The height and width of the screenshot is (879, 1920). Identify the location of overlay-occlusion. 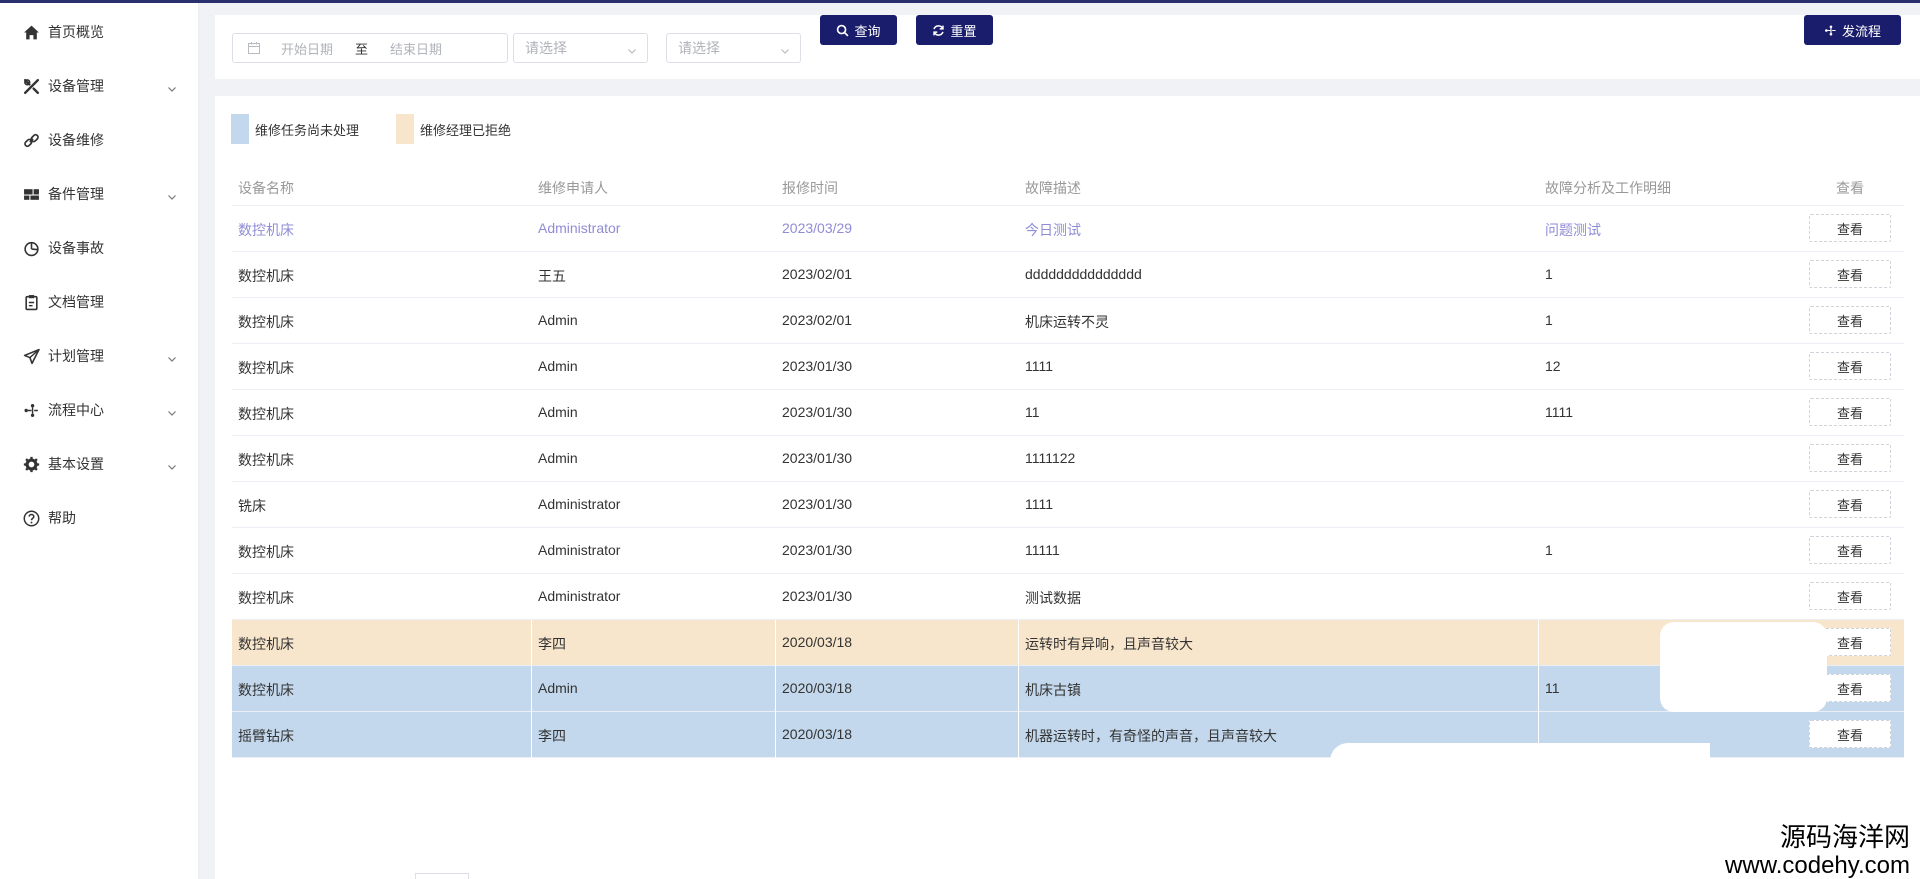
(1743, 667).